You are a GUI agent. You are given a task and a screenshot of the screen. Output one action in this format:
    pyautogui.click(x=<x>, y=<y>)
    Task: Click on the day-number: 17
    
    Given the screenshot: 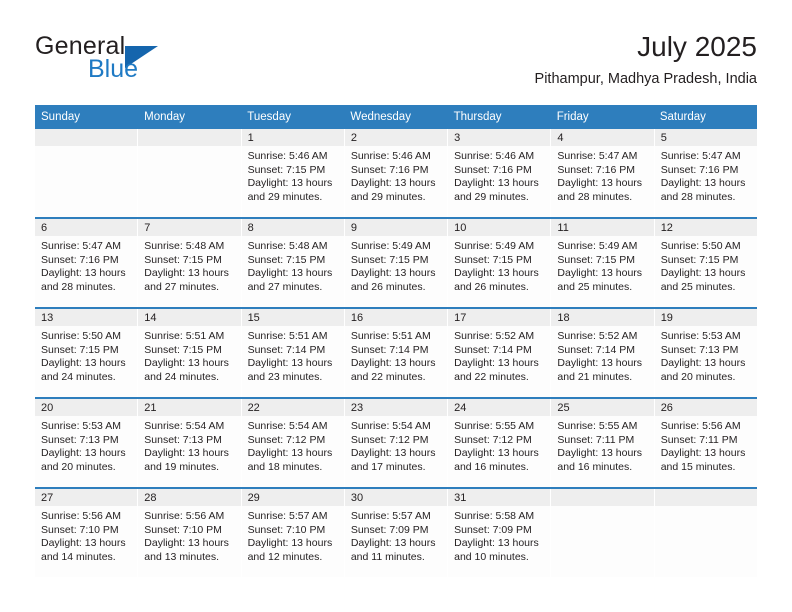 What is the action you would take?
    pyautogui.click(x=499, y=317)
    